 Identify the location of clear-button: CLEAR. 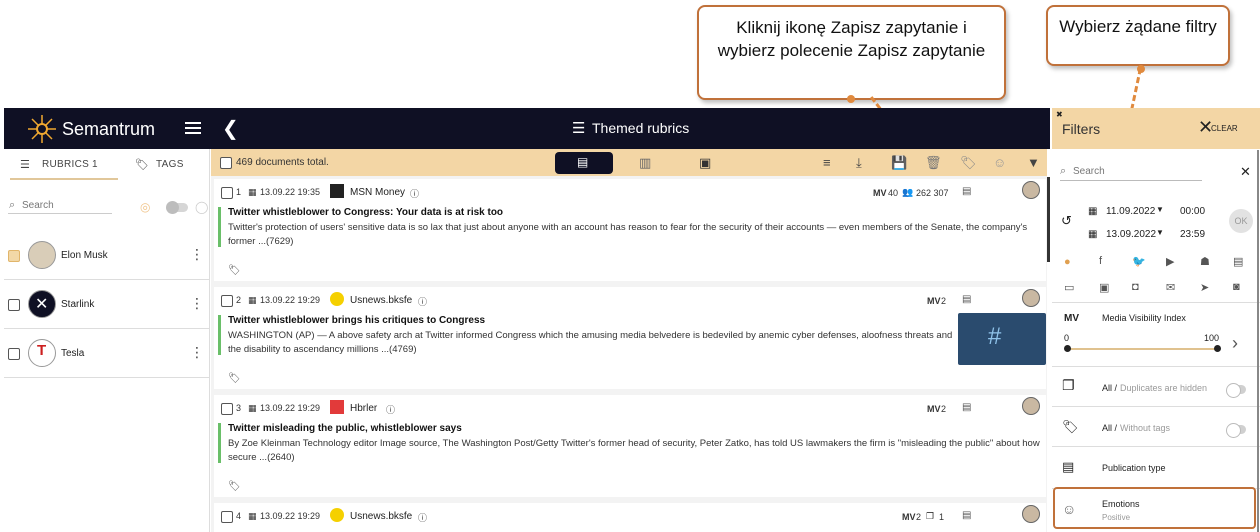
(1224, 128).